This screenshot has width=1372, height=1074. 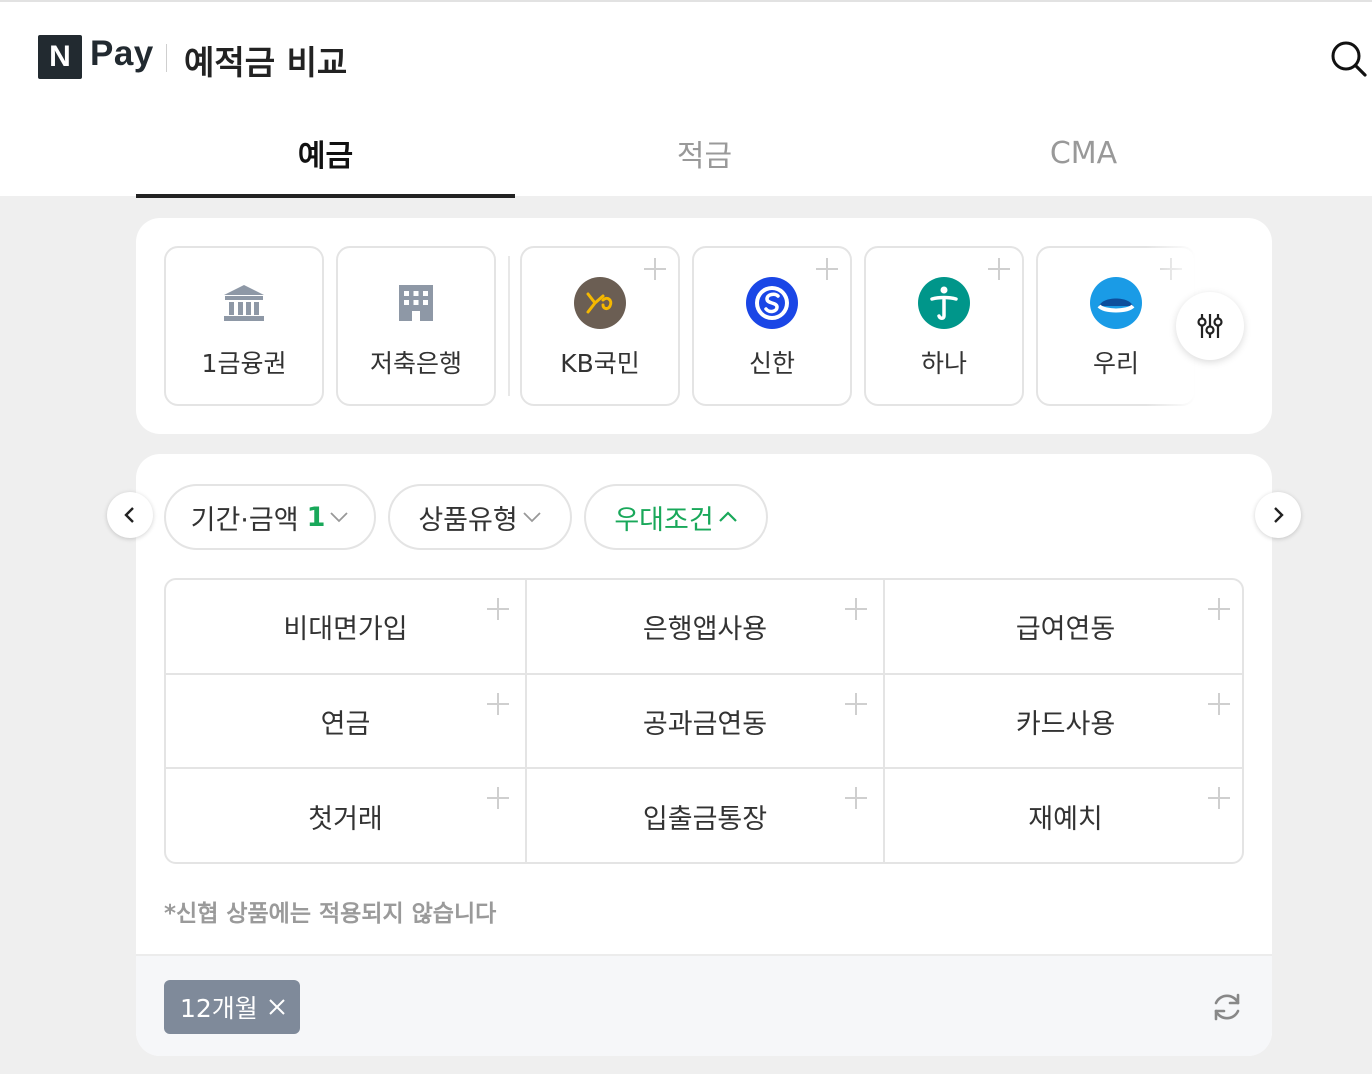 I want to click on condition-cell: 공과금연동, so click(x=706, y=722).